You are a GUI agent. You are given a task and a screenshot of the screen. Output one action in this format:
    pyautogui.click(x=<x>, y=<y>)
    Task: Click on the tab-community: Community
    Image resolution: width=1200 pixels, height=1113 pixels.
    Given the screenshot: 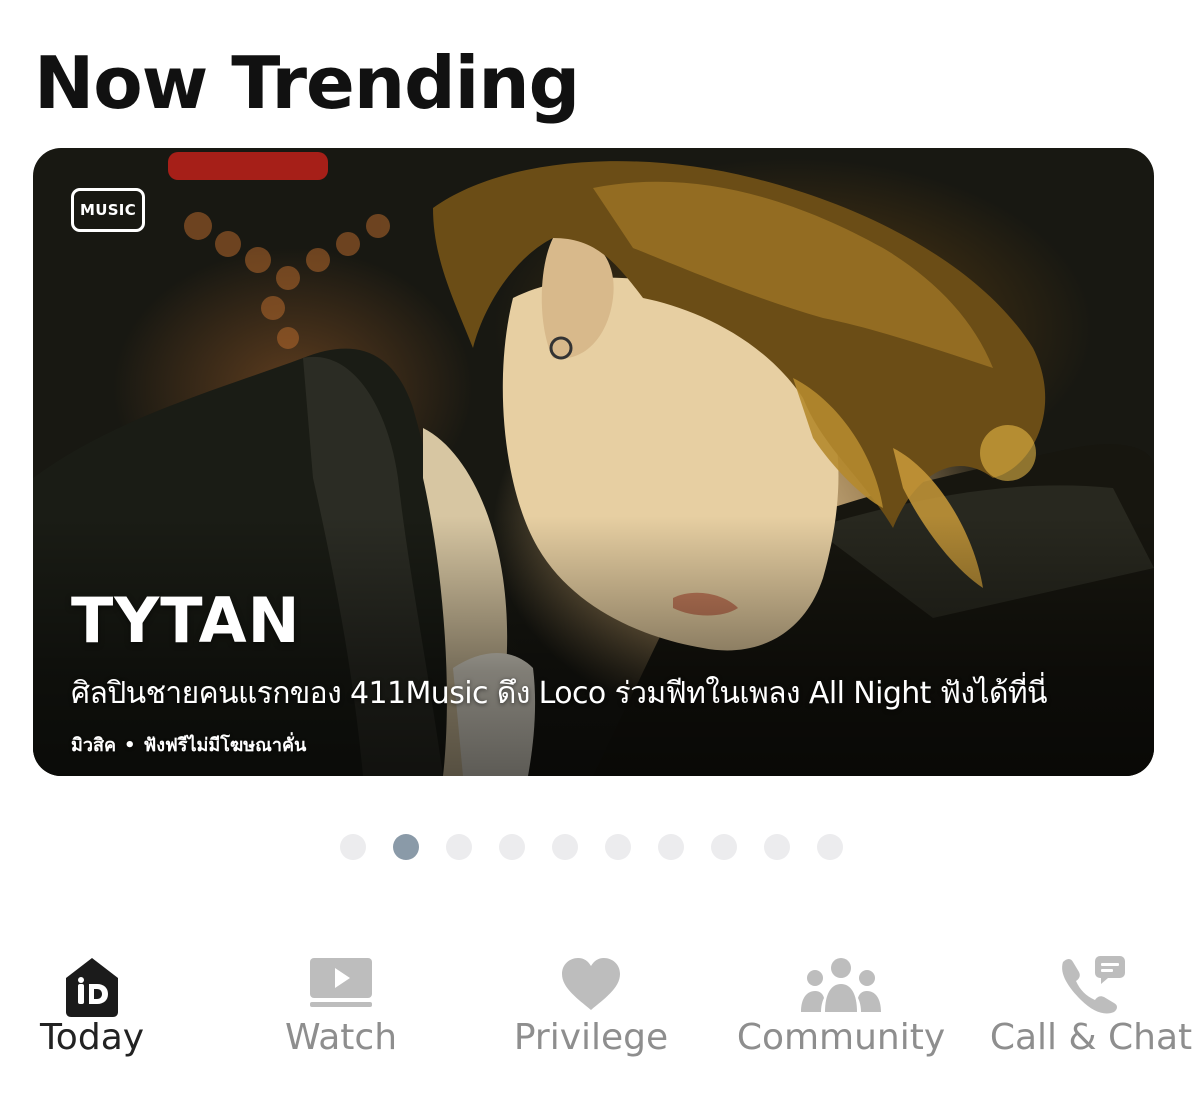 What is the action you would take?
    pyautogui.click(x=841, y=1010)
    